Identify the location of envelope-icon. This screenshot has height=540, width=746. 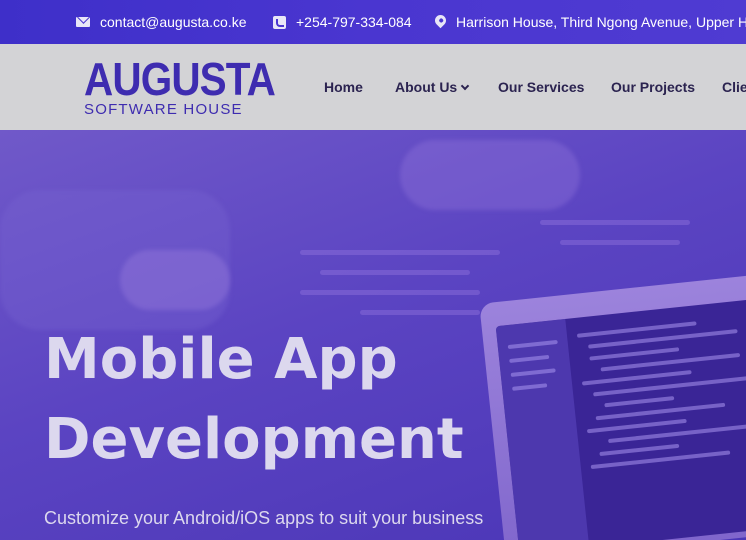
(83, 22).